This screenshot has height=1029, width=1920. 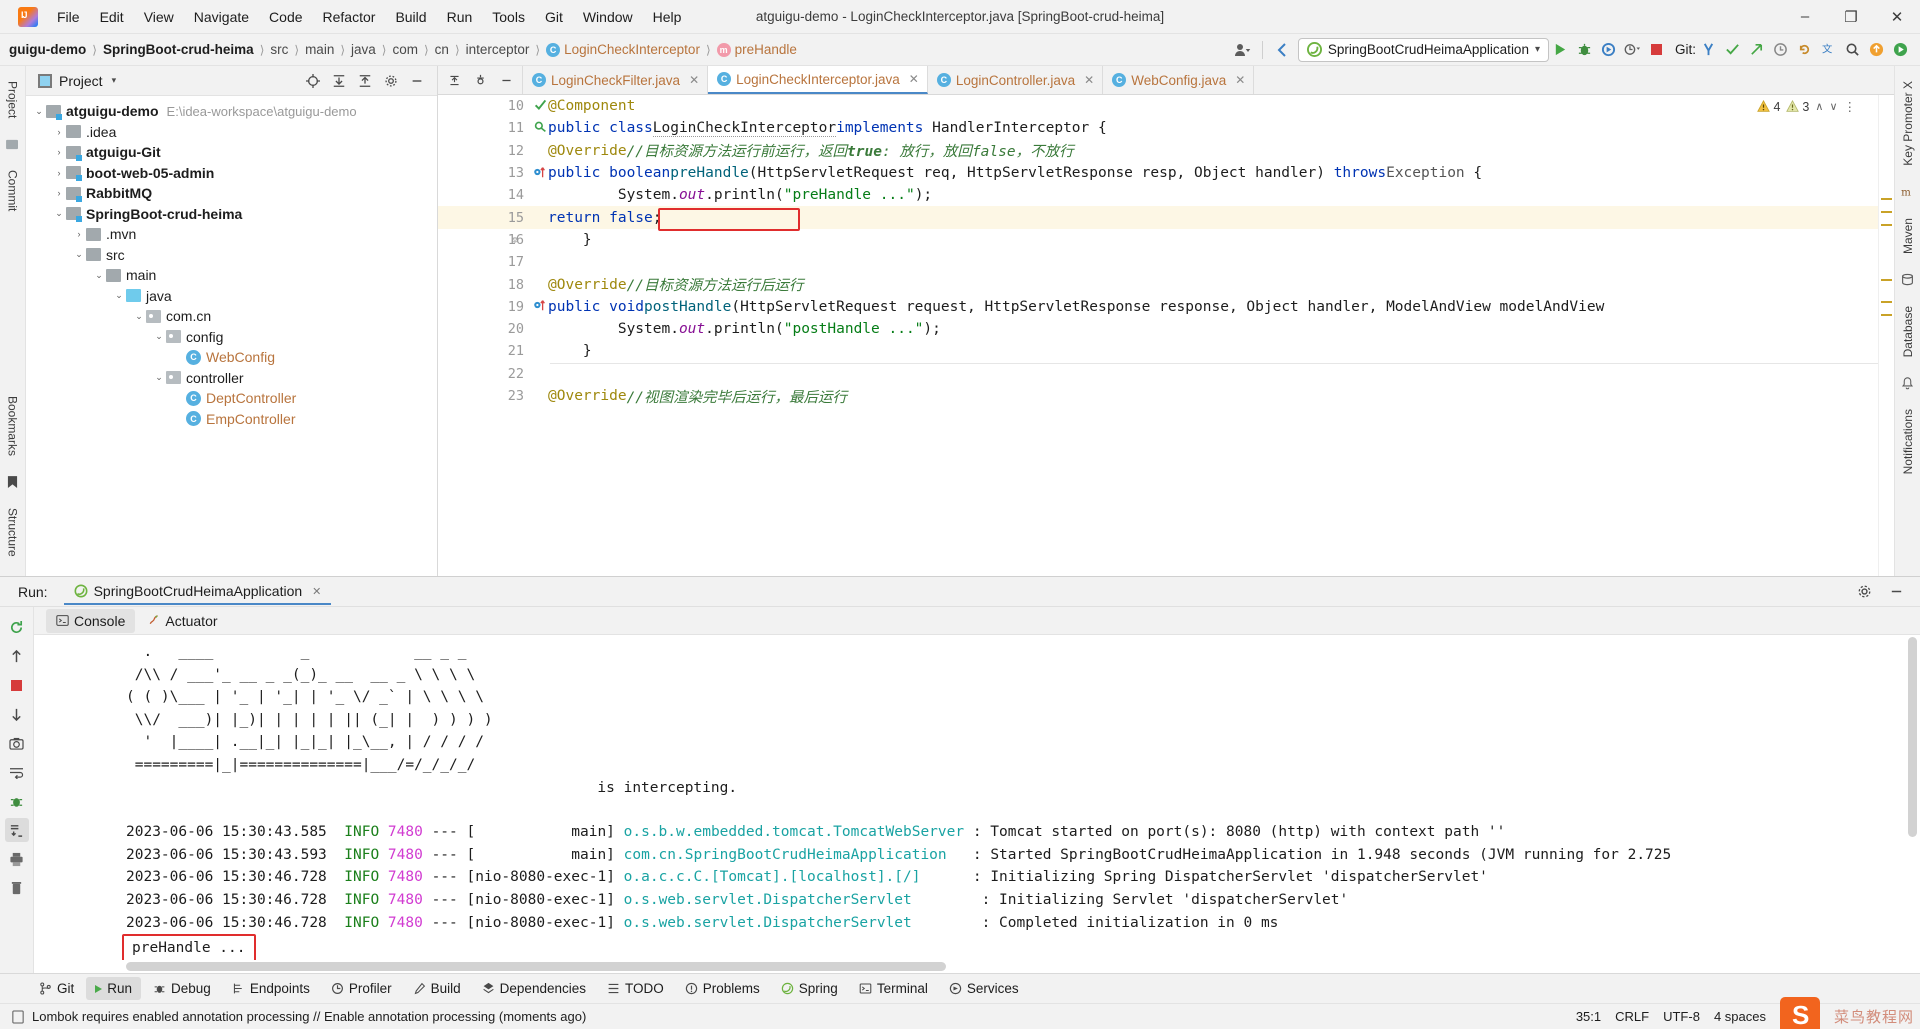 What do you see at coordinates (616, 80) in the screenshot?
I see `editor-tab-logincheckfilter: C LoginCheckFilter.java ✕` at bounding box center [616, 80].